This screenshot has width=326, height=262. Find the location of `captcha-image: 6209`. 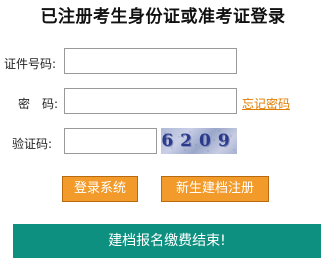

captcha-image: 6209 is located at coordinates (199, 141).